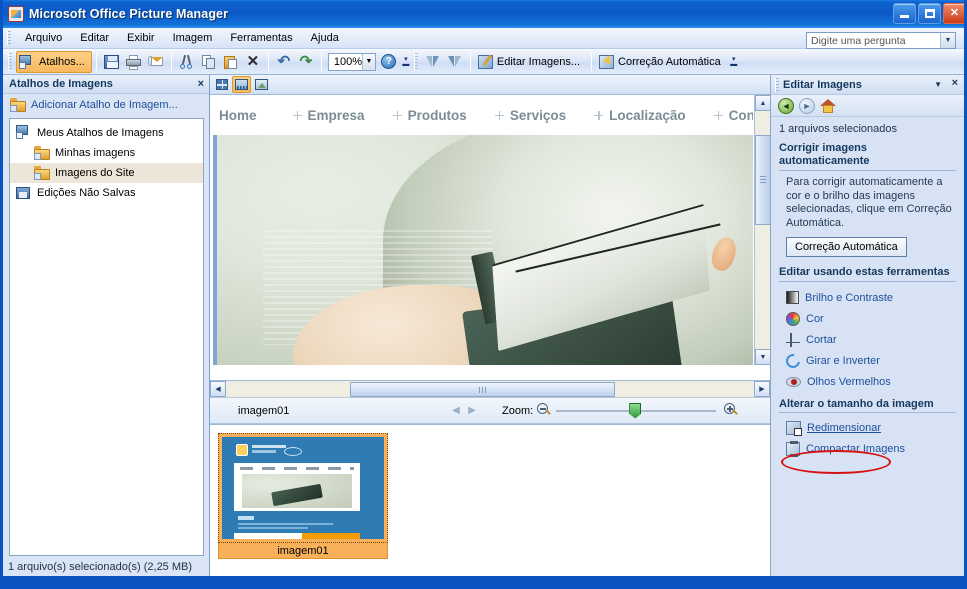 The width and height of the screenshot is (967, 589). Describe the element at coordinates (904, 13) in the screenshot. I see `minimize-button` at that location.